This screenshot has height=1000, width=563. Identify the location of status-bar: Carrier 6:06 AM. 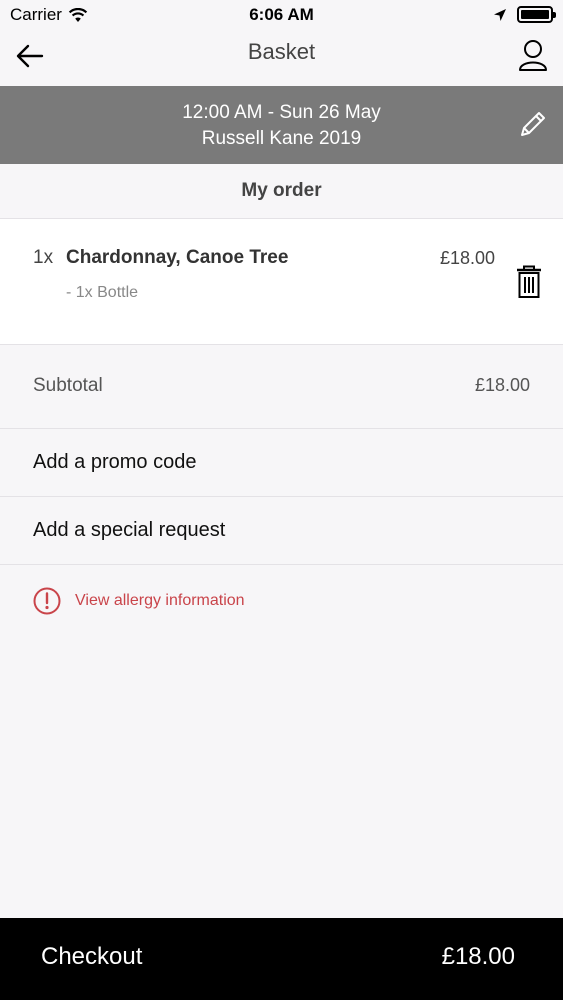
(281, 15).